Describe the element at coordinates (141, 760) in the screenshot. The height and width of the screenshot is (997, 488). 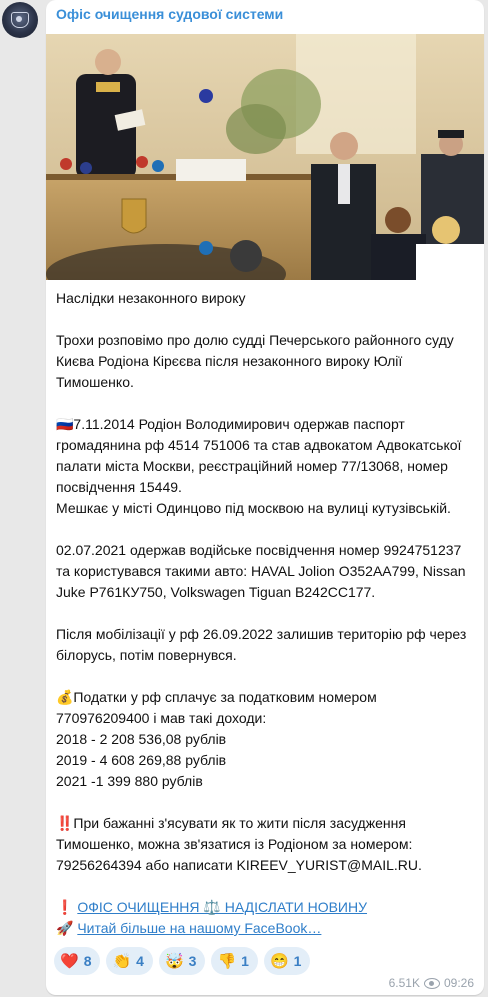
I see `text-line: 2019 - 4 608 269,88 рублів` at that location.